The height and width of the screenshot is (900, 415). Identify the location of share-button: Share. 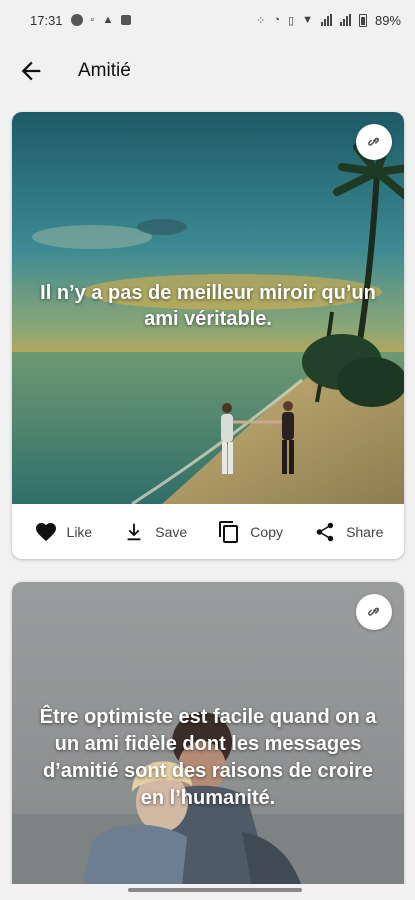
(347, 532).